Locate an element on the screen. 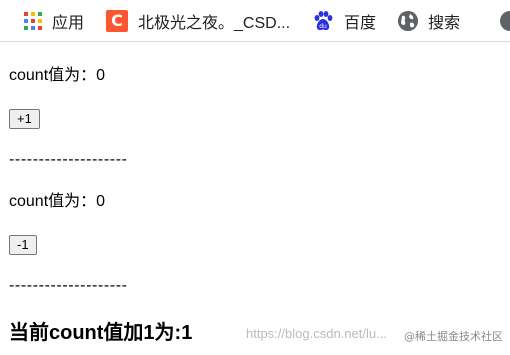  juejin-watermark: @稀土掘金技术社区 is located at coordinates (453, 336).